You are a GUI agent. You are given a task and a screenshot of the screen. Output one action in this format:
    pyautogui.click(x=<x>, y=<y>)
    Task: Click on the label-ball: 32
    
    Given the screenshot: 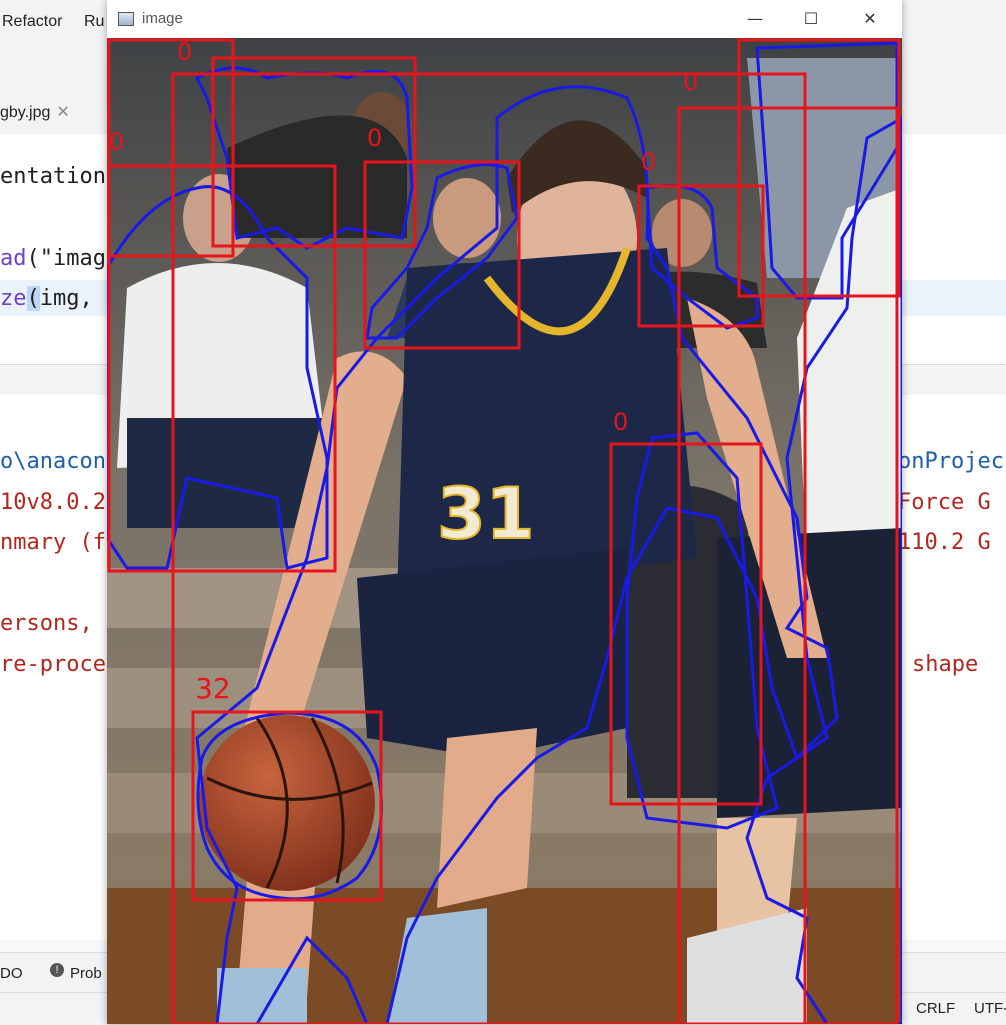 What is the action you would take?
    pyautogui.click(x=213, y=688)
    